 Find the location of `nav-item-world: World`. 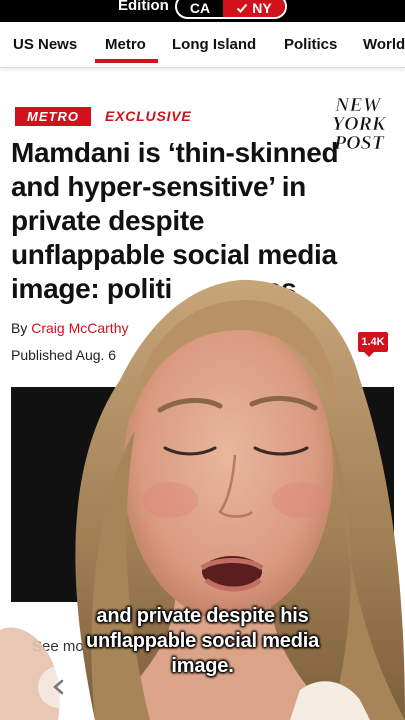

nav-item-world: World is located at coordinates (384, 44).